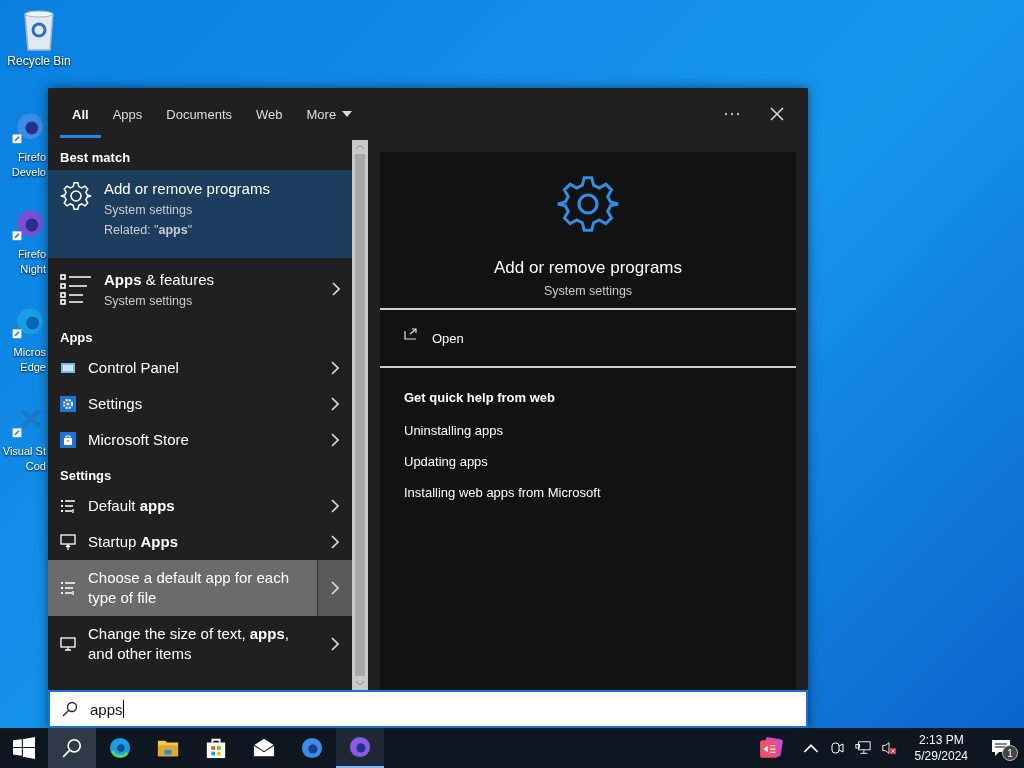 Image resolution: width=1024 pixels, height=768 pixels. Describe the element at coordinates (189, 644) in the screenshot. I see `result-title: Change the size of text, apps, and other items` at that location.